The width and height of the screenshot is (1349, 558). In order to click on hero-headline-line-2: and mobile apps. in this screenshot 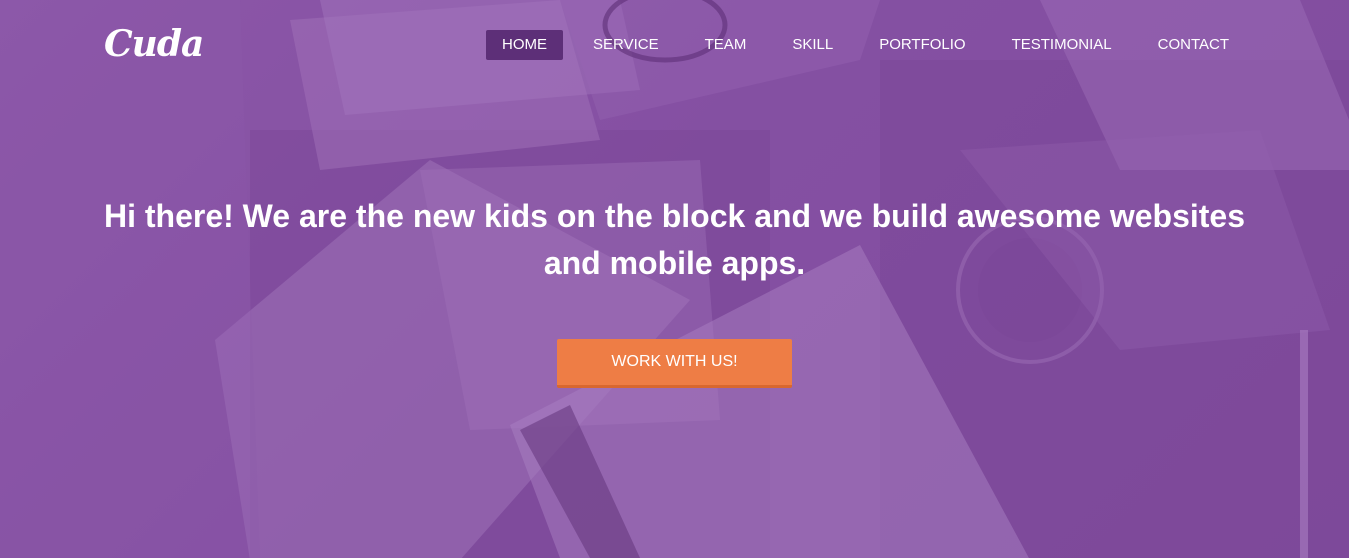, I will do `click(674, 263)`.